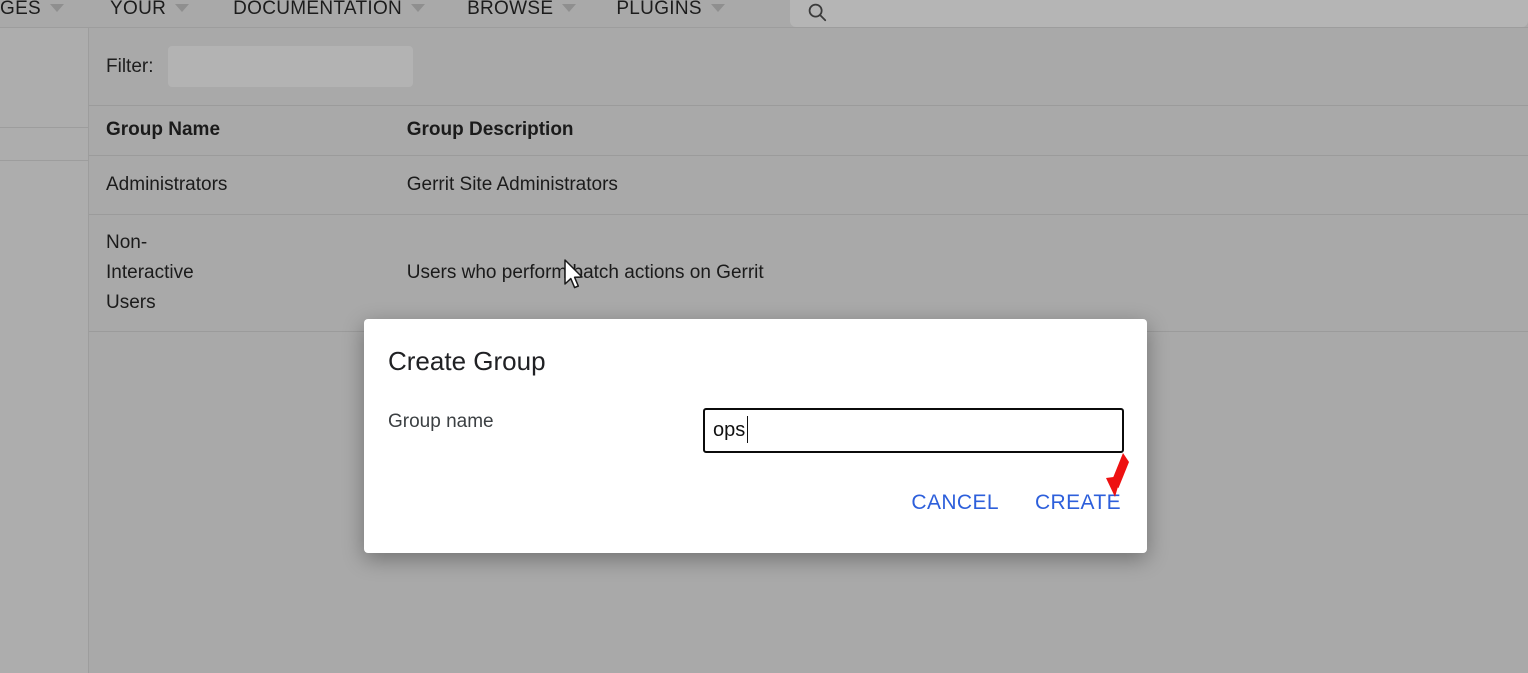 Image resolution: width=1528 pixels, height=673 pixels. I want to click on nav-item-your: YOUR, so click(150, 12).